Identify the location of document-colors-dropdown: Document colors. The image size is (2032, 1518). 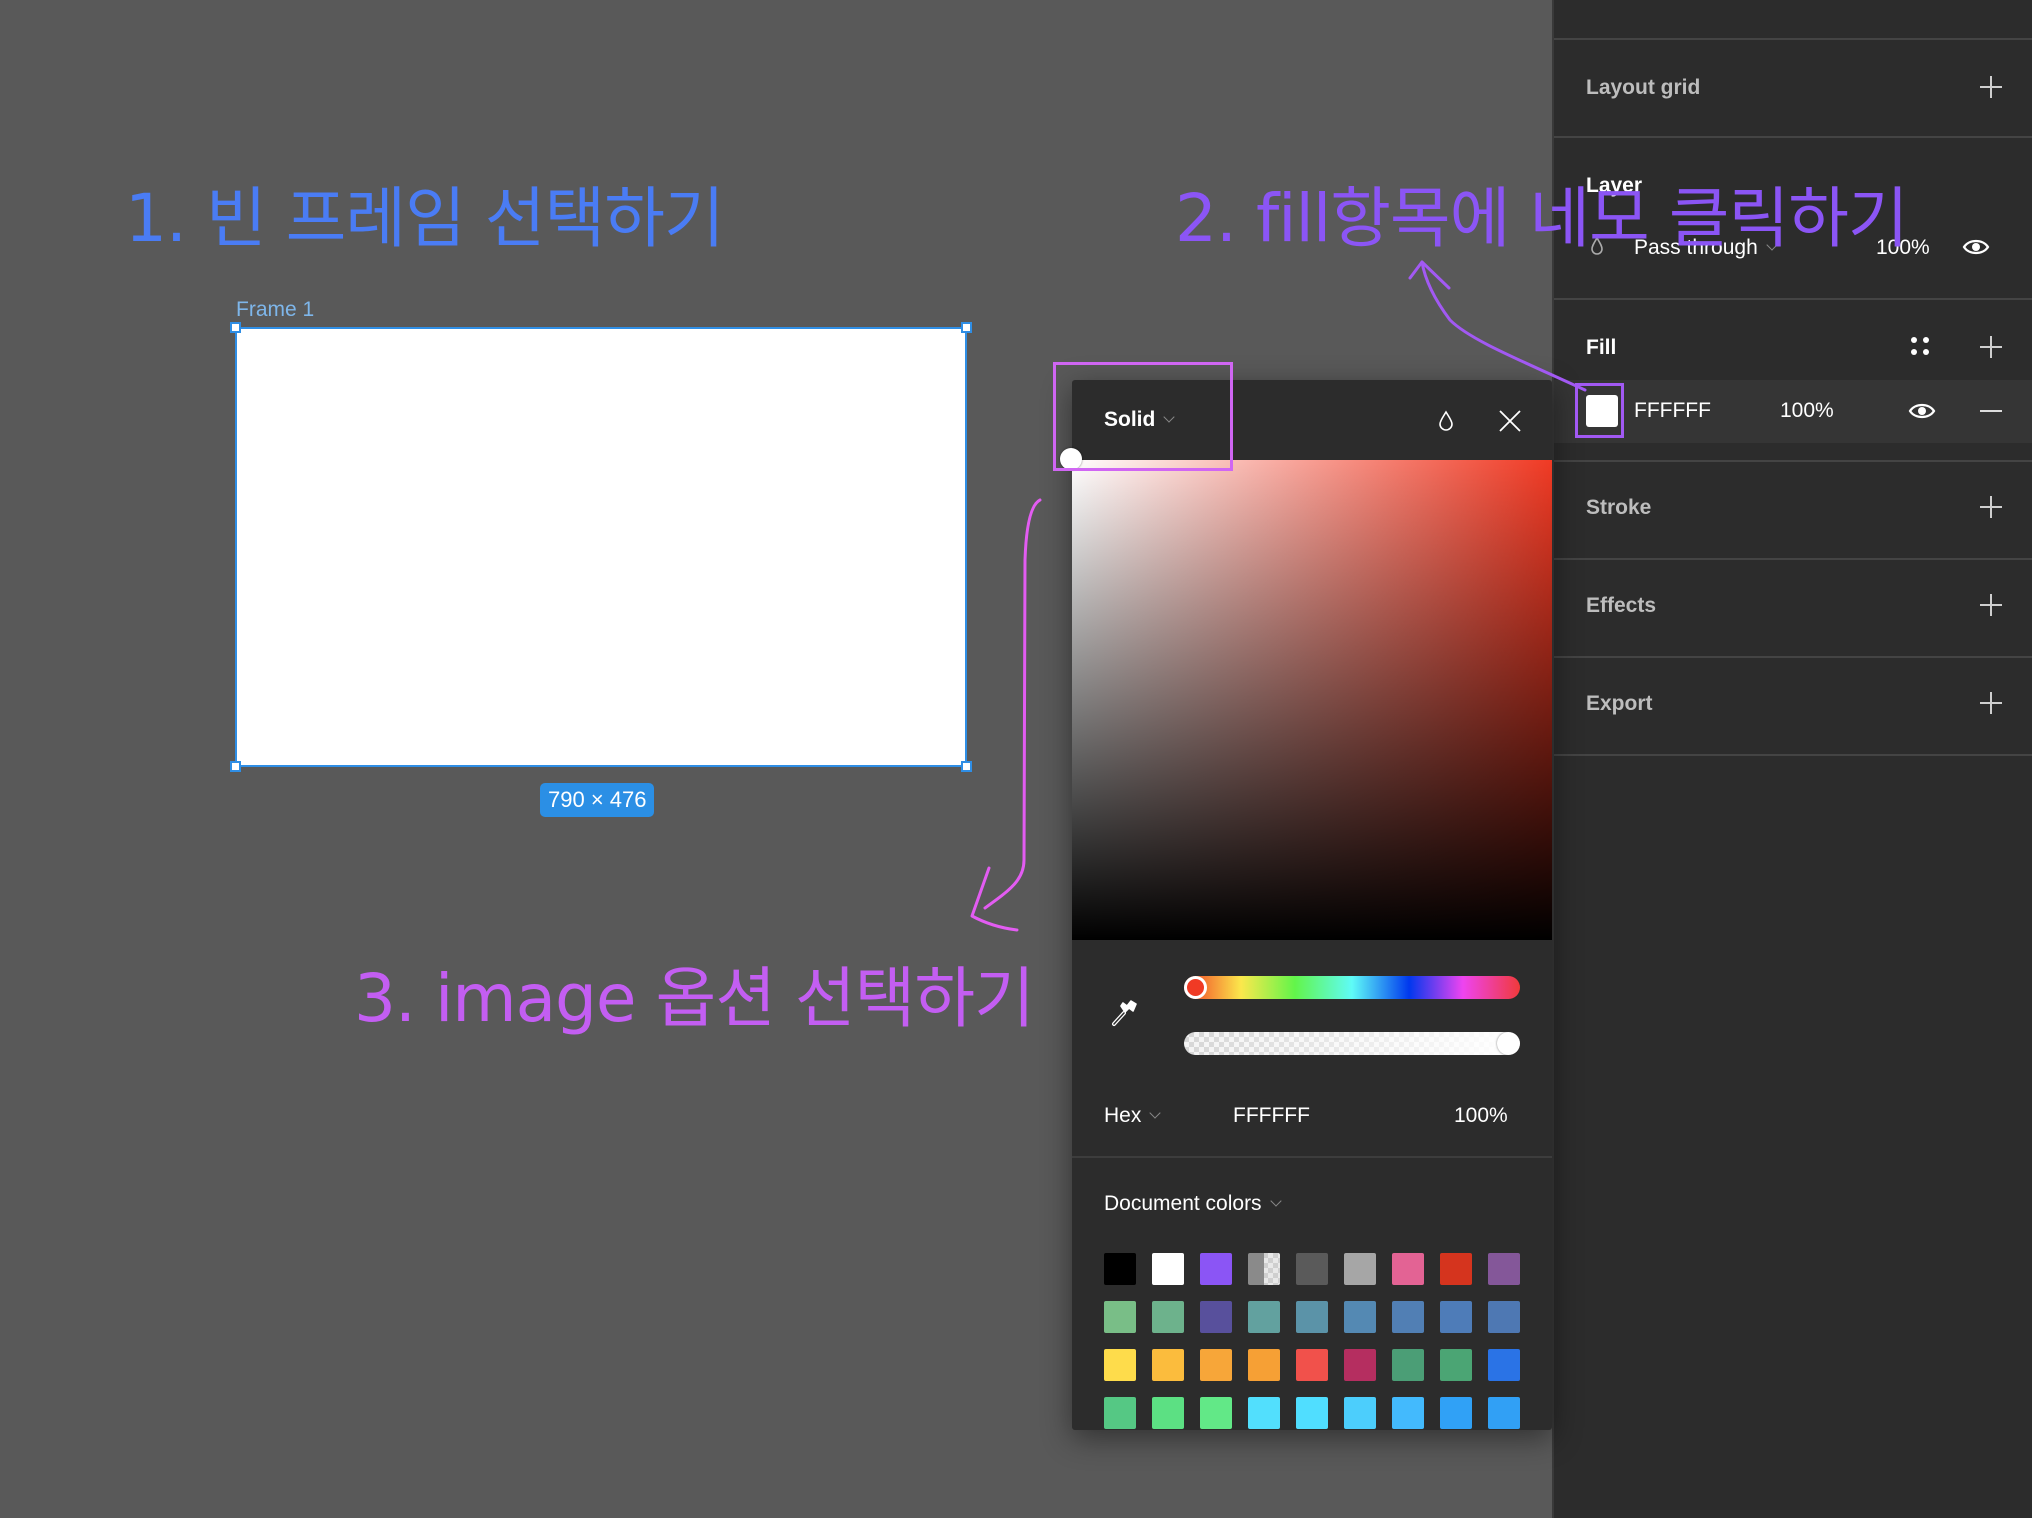
(1193, 1204).